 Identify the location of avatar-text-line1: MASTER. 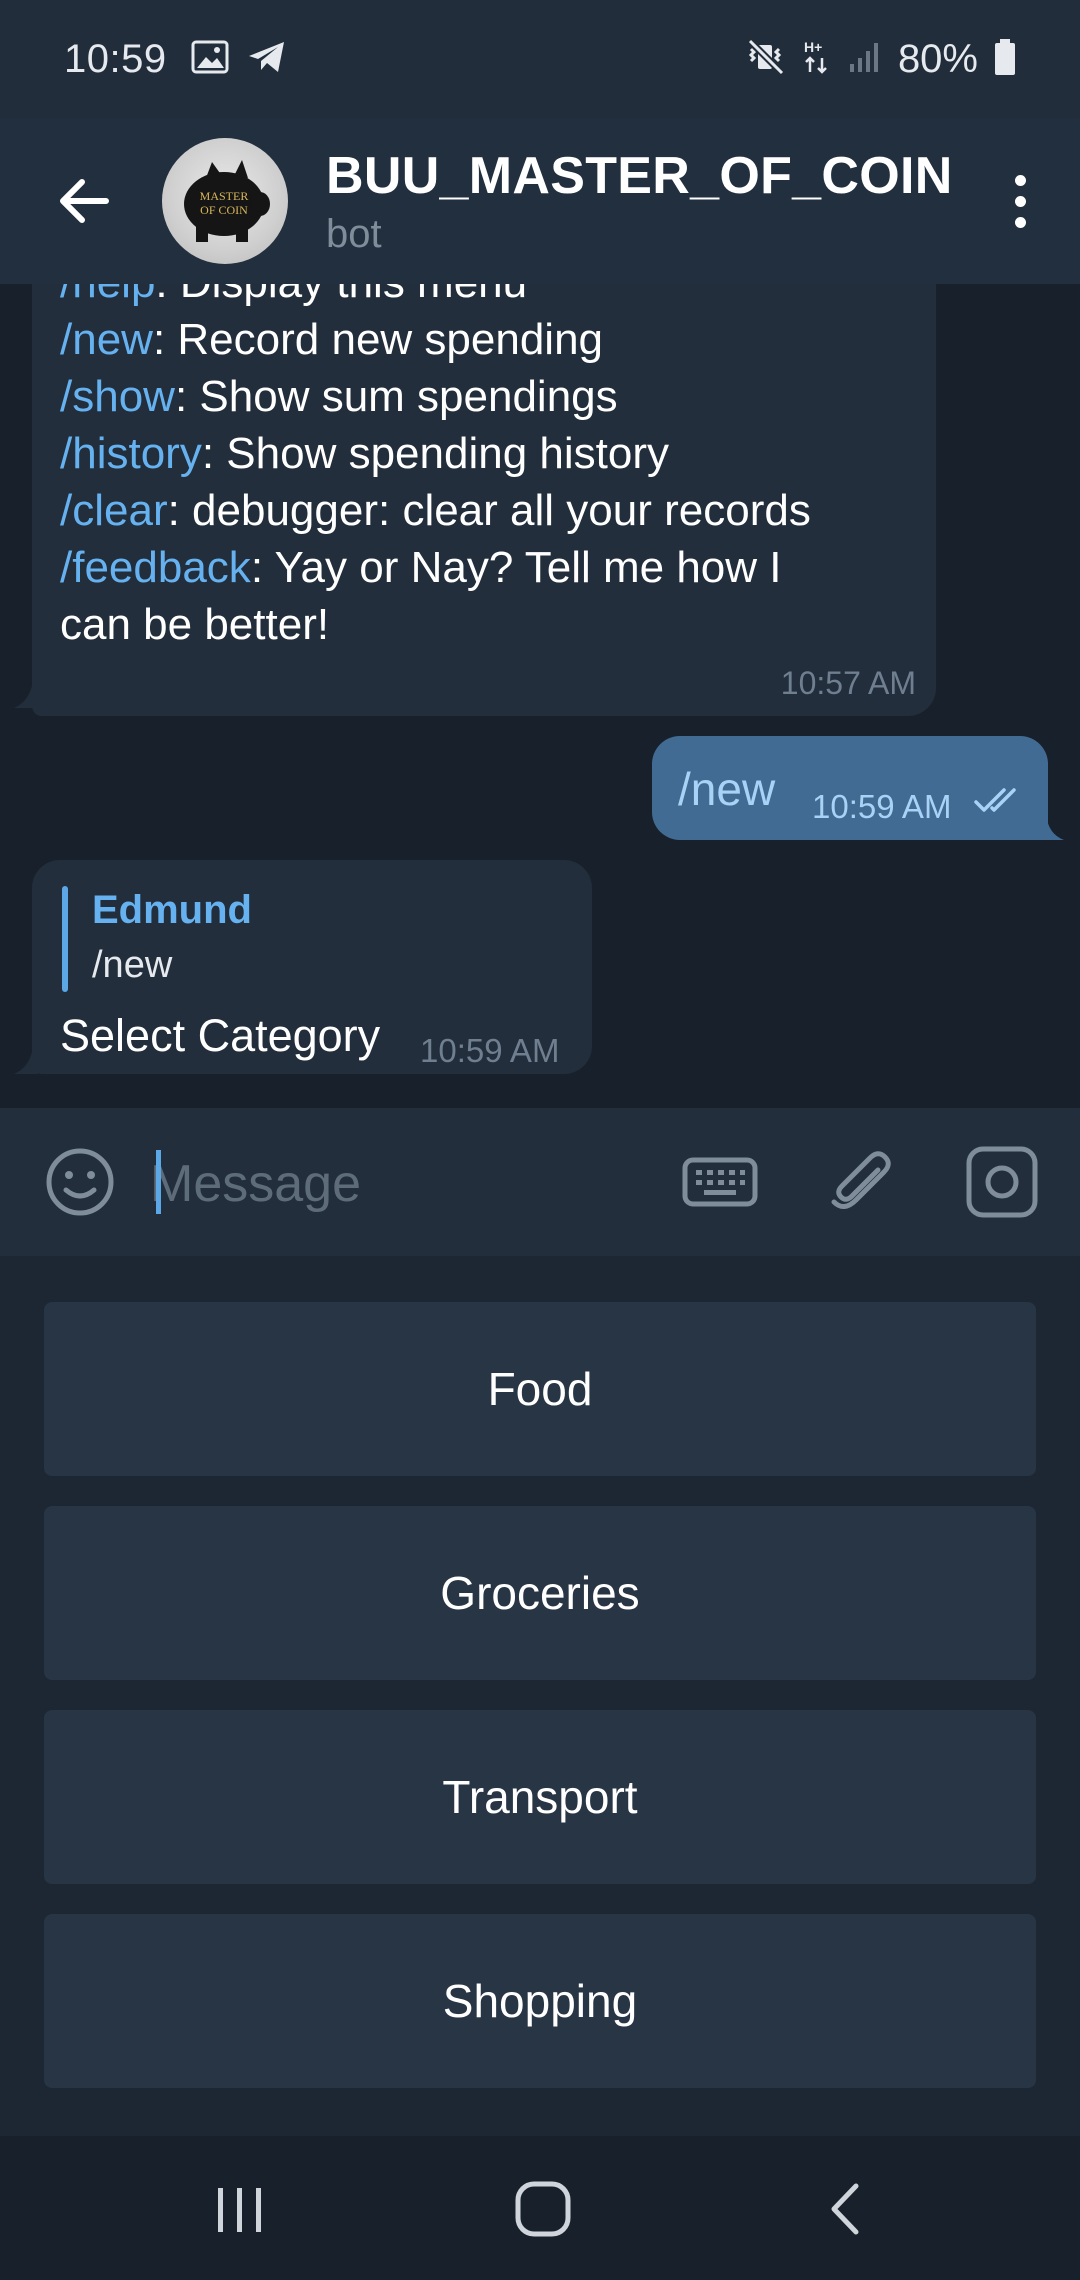
(224, 196).